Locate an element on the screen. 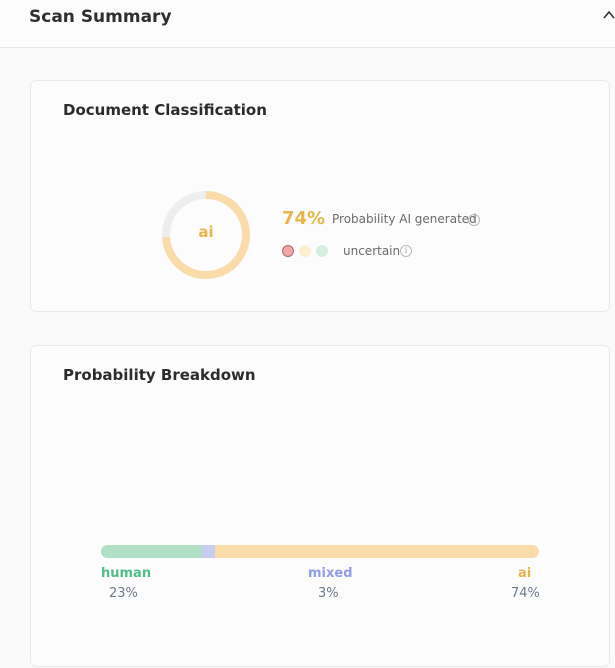  label-ai: ai is located at coordinates (525, 573).